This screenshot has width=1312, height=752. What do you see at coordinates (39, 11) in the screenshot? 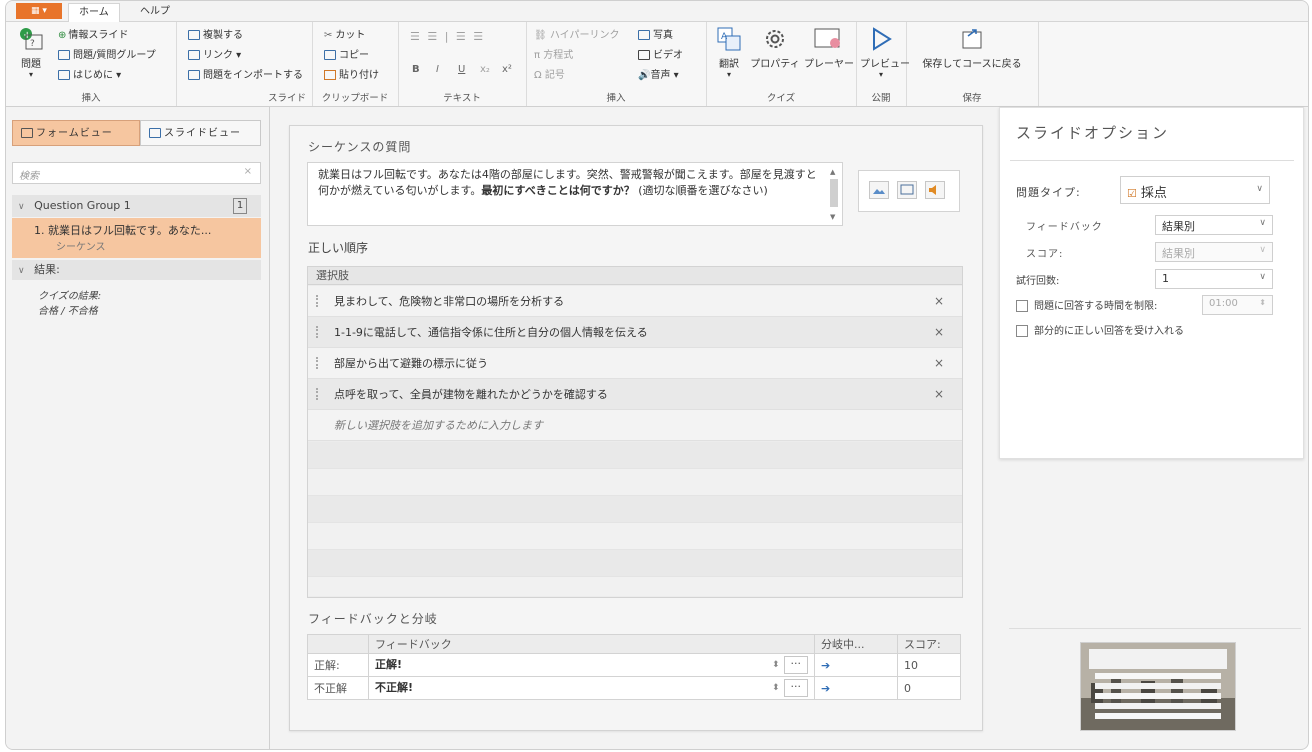
I see `app-menu-button: ▦ ▾` at bounding box center [39, 11].